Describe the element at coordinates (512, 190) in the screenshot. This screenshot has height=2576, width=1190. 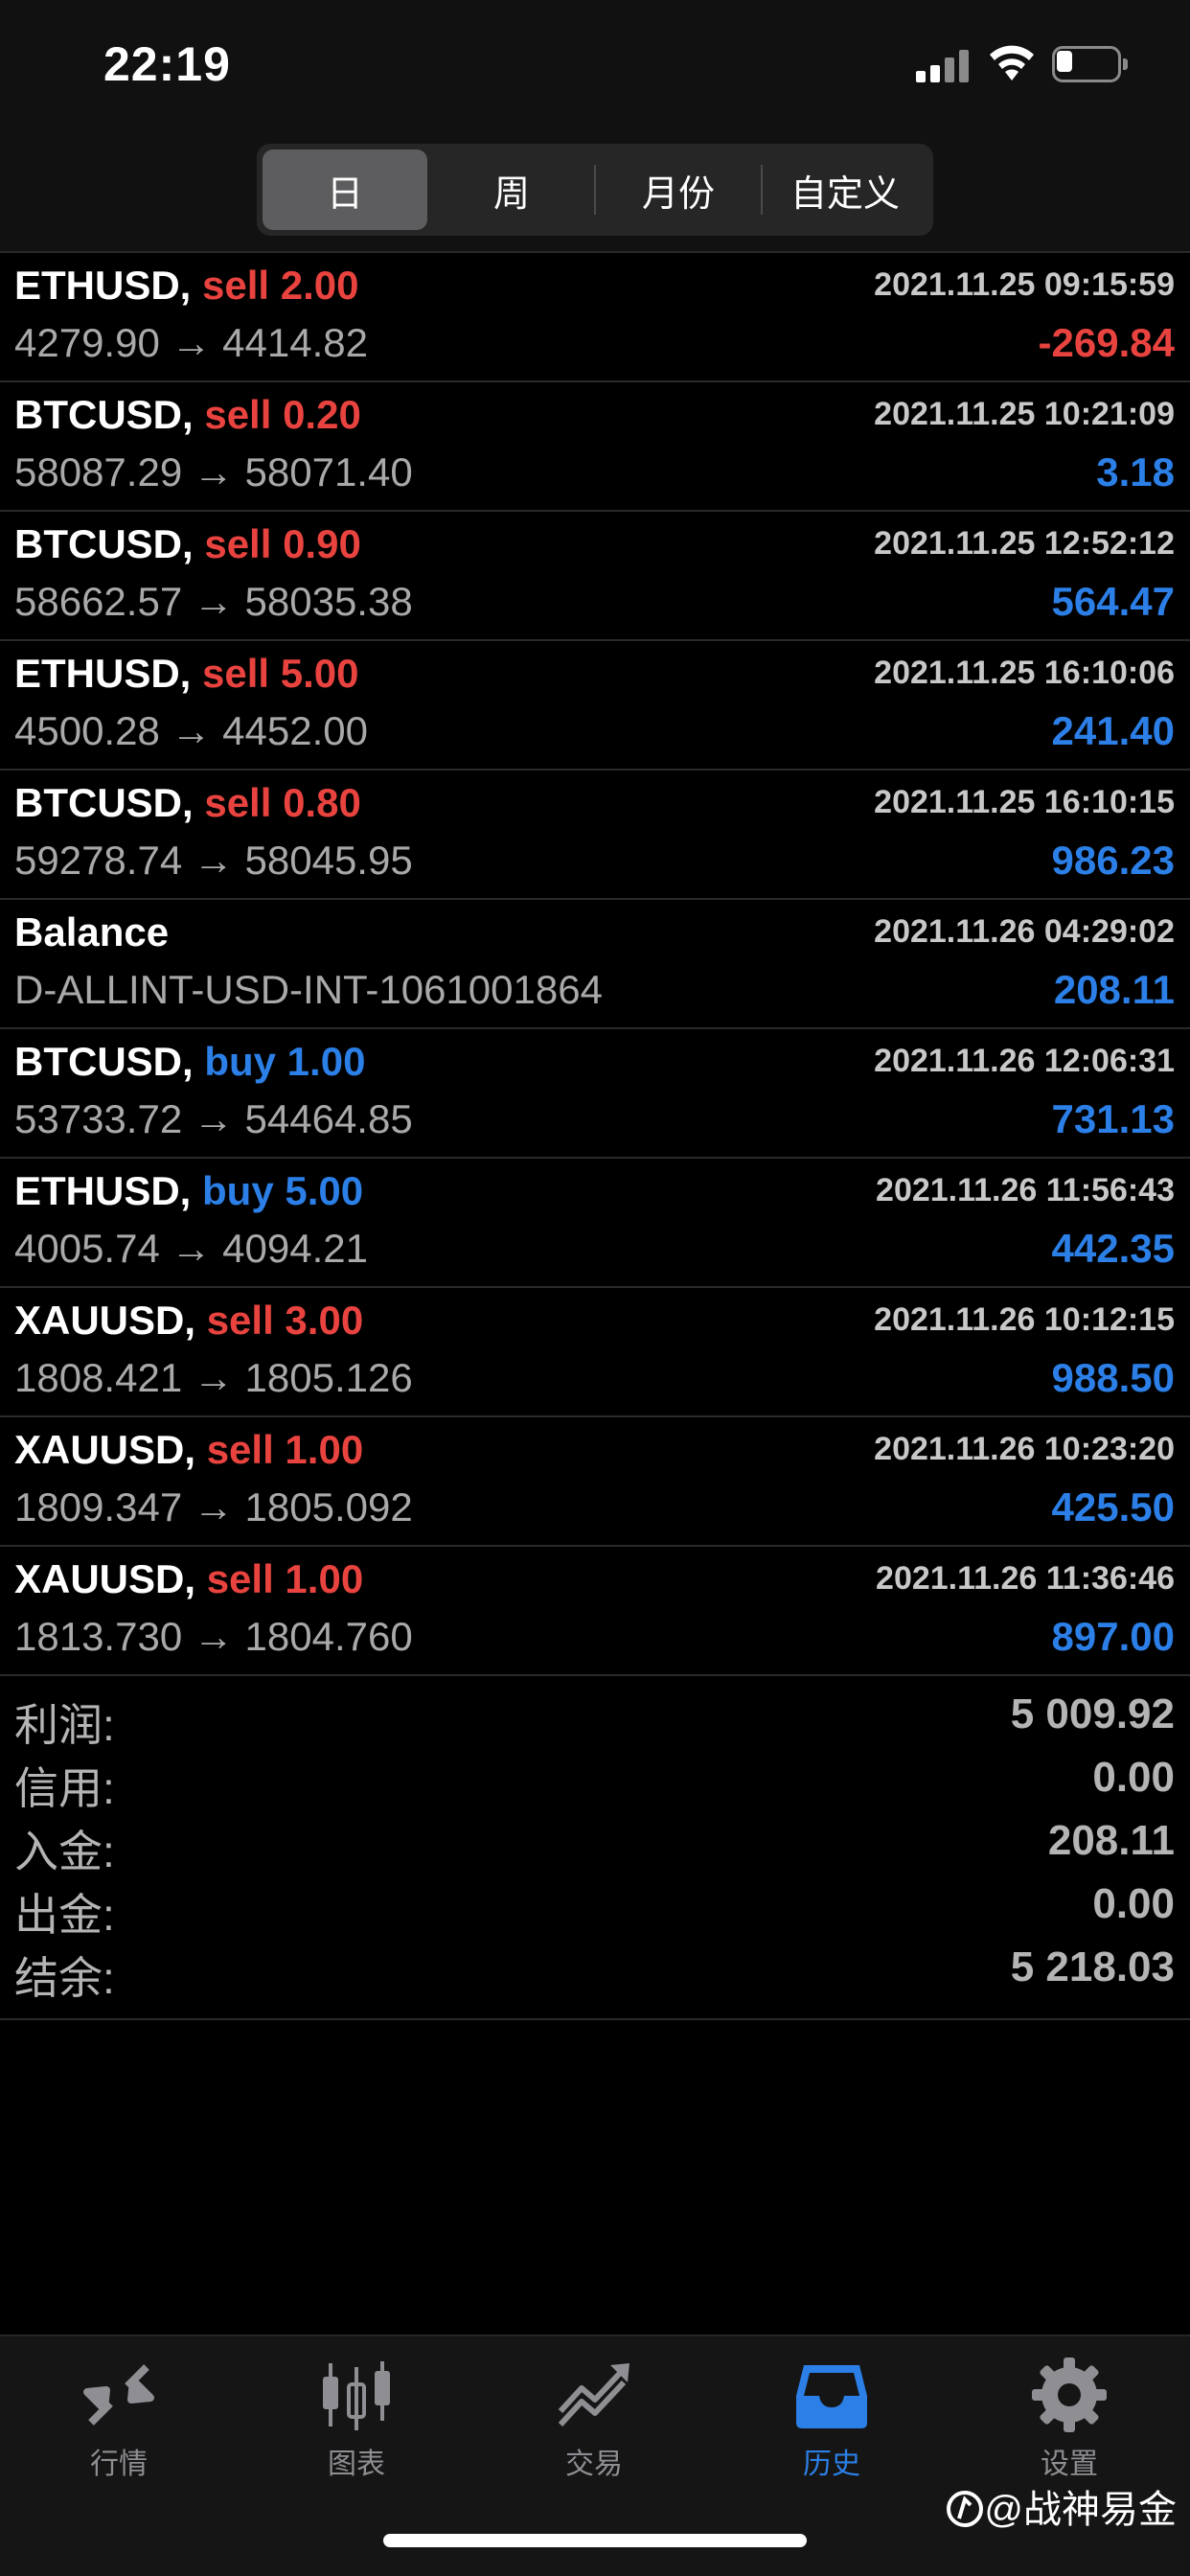
I see `segment-week: 周` at that location.